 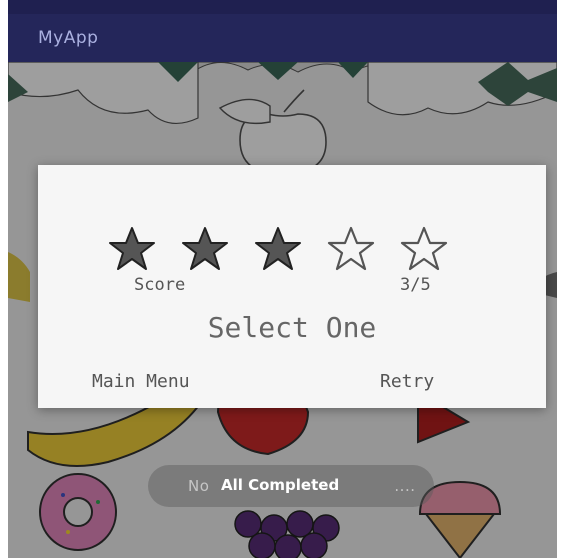 What do you see at coordinates (415, 285) in the screenshot?
I see `score-value: 3/5` at bounding box center [415, 285].